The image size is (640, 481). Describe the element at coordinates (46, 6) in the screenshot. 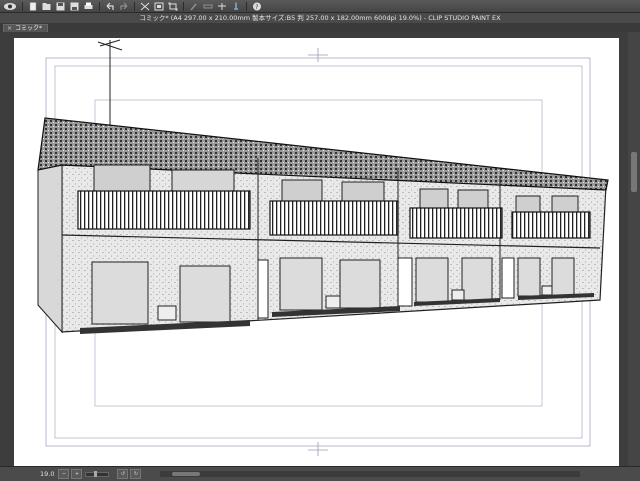

I see `open-file-icon` at that location.